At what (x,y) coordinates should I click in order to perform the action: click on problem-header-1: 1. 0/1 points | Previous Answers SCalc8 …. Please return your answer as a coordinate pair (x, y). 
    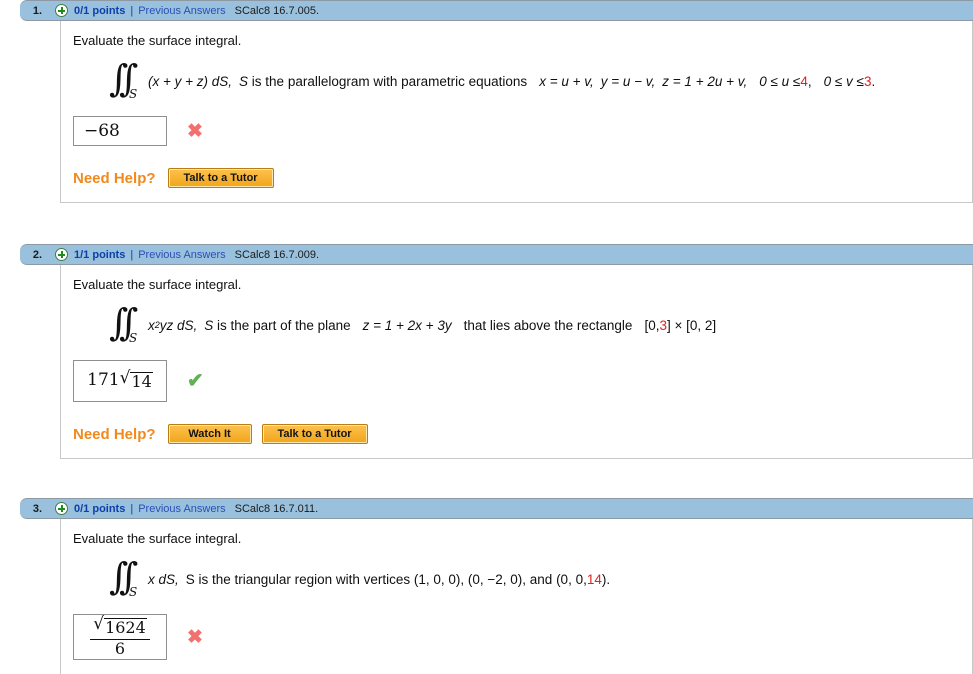
    Looking at the image, I should click on (496, 10).